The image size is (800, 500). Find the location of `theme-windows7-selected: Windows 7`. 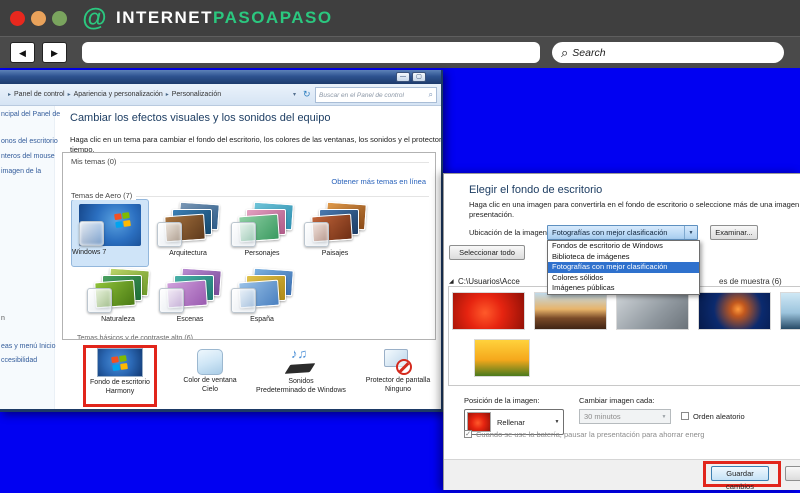

theme-windows7-selected: Windows 7 is located at coordinates (110, 233).